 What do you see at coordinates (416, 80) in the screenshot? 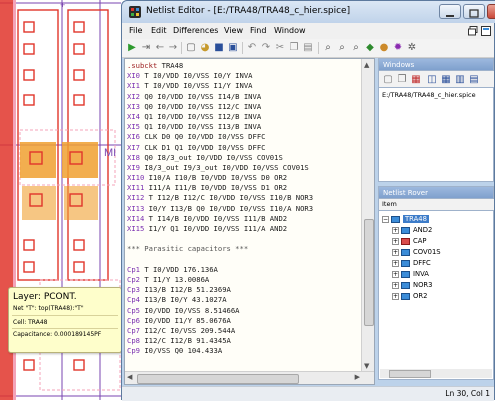
I see `compare-icon: ▦` at bounding box center [416, 80].